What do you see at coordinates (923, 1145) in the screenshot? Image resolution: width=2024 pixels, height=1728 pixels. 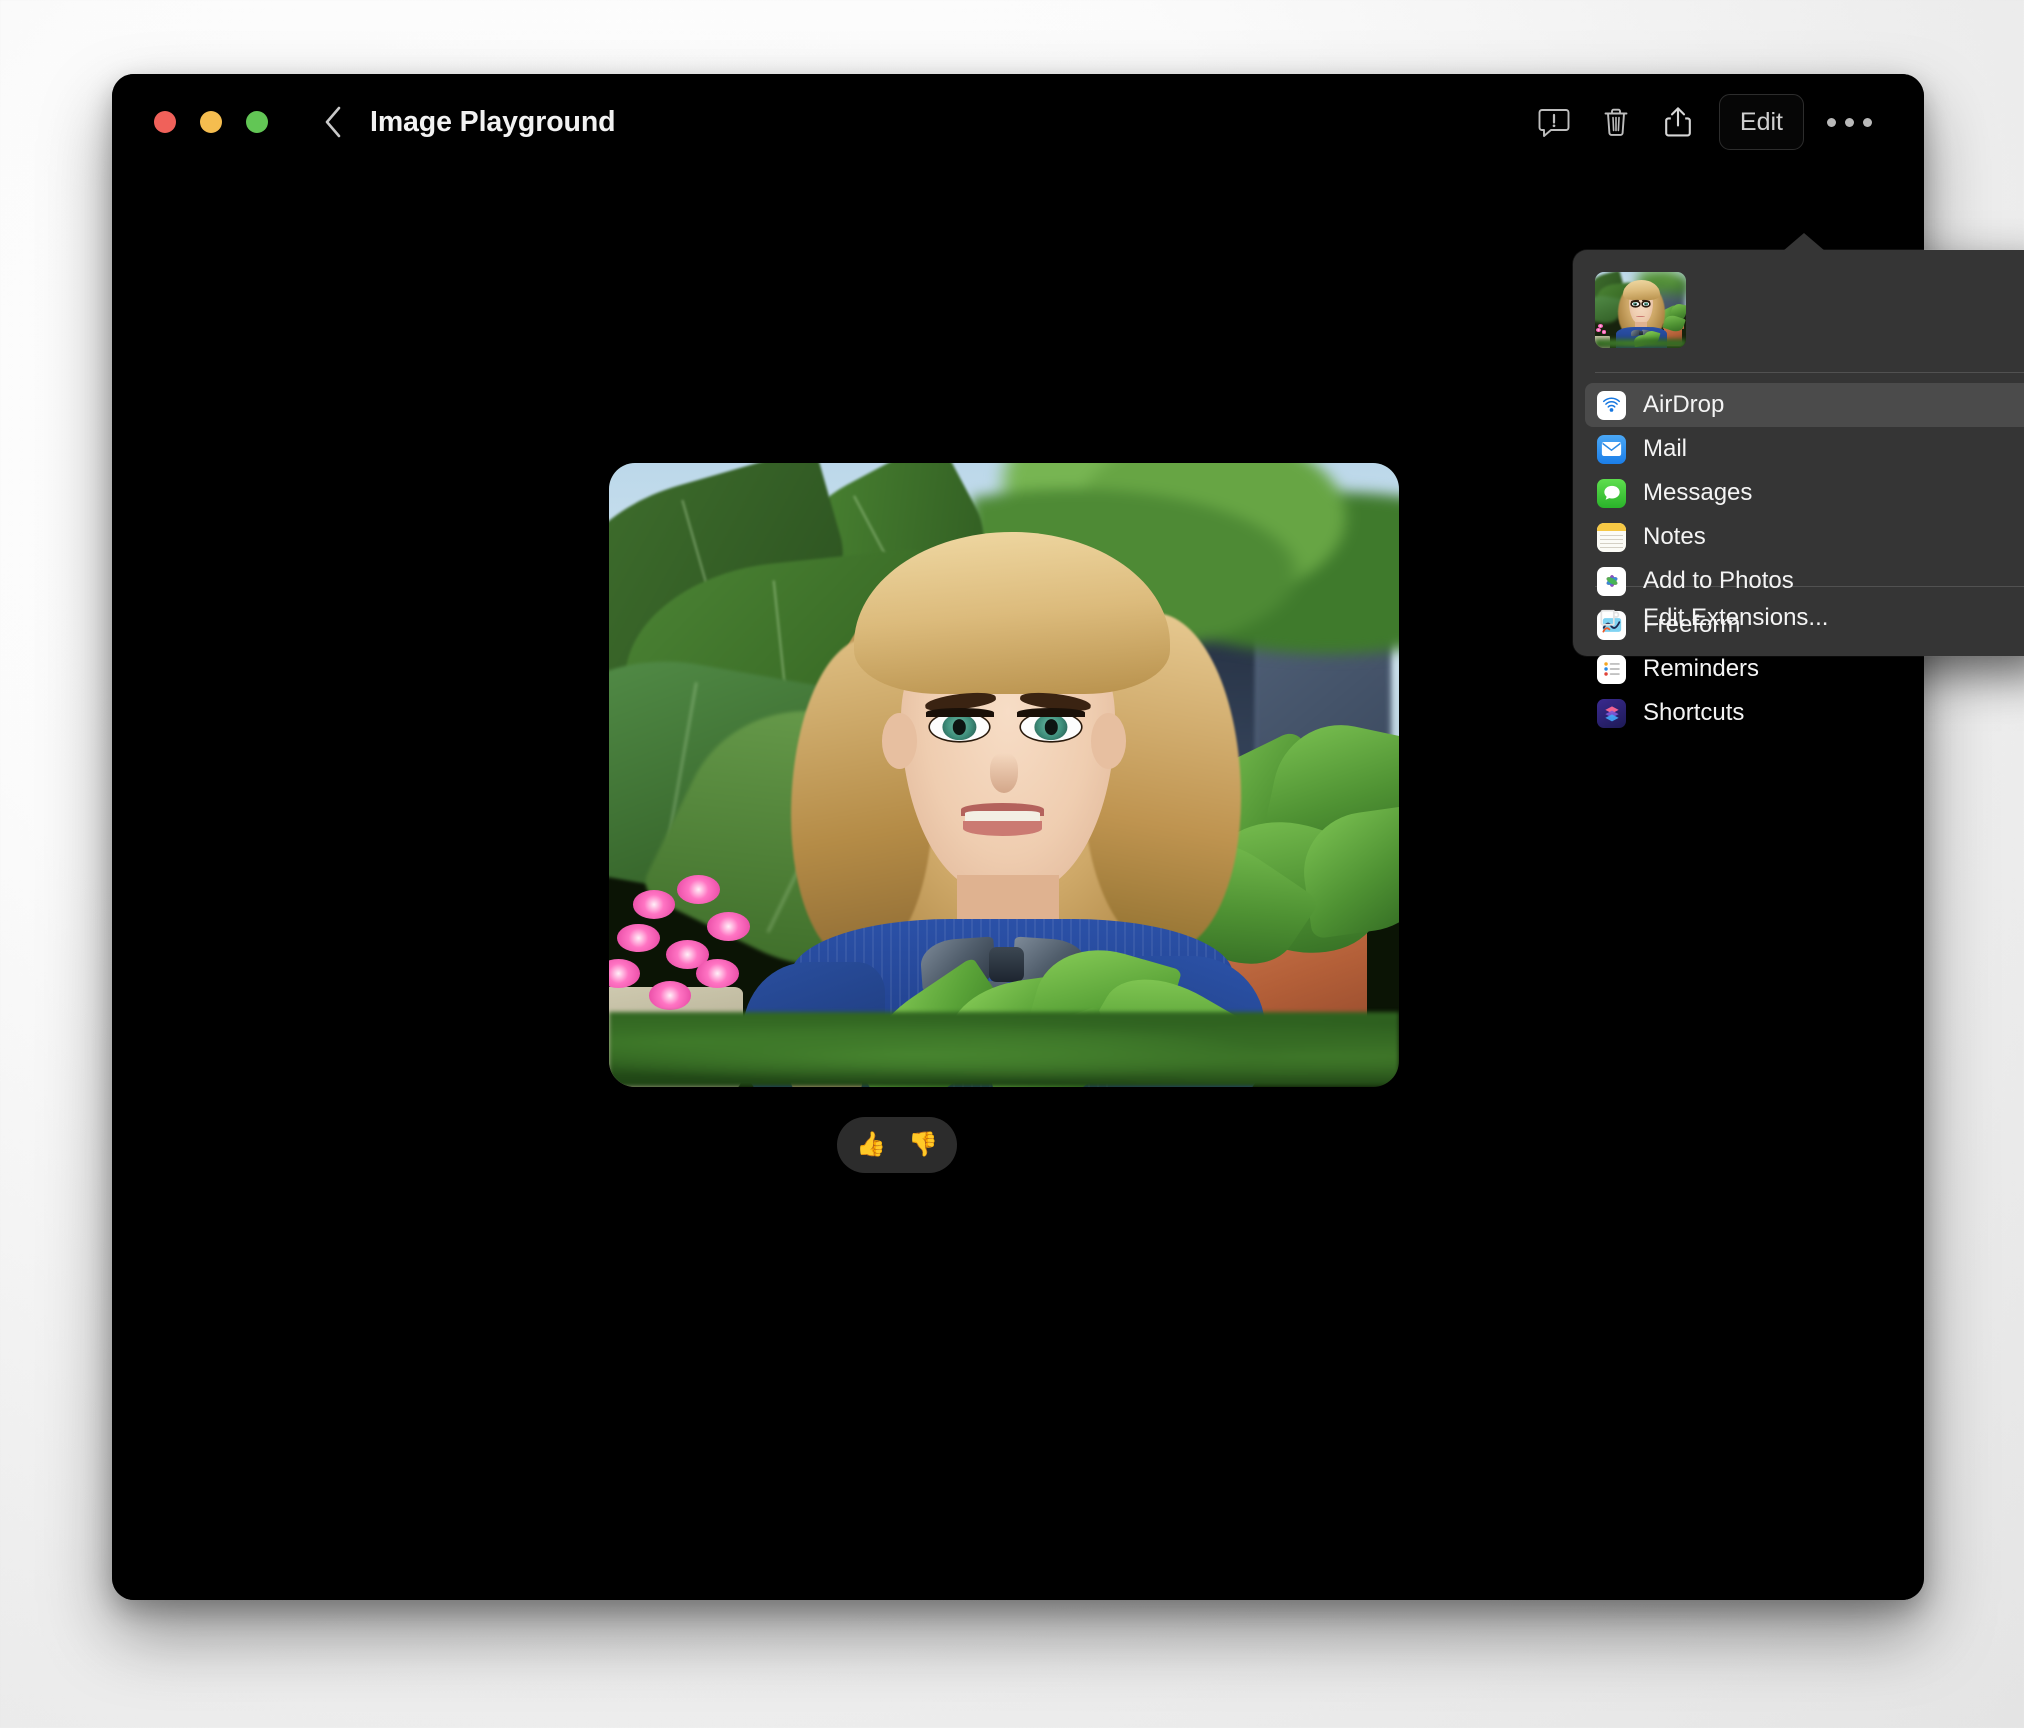 I see `thumbs-down-button: 👎` at bounding box center [923, 1145].